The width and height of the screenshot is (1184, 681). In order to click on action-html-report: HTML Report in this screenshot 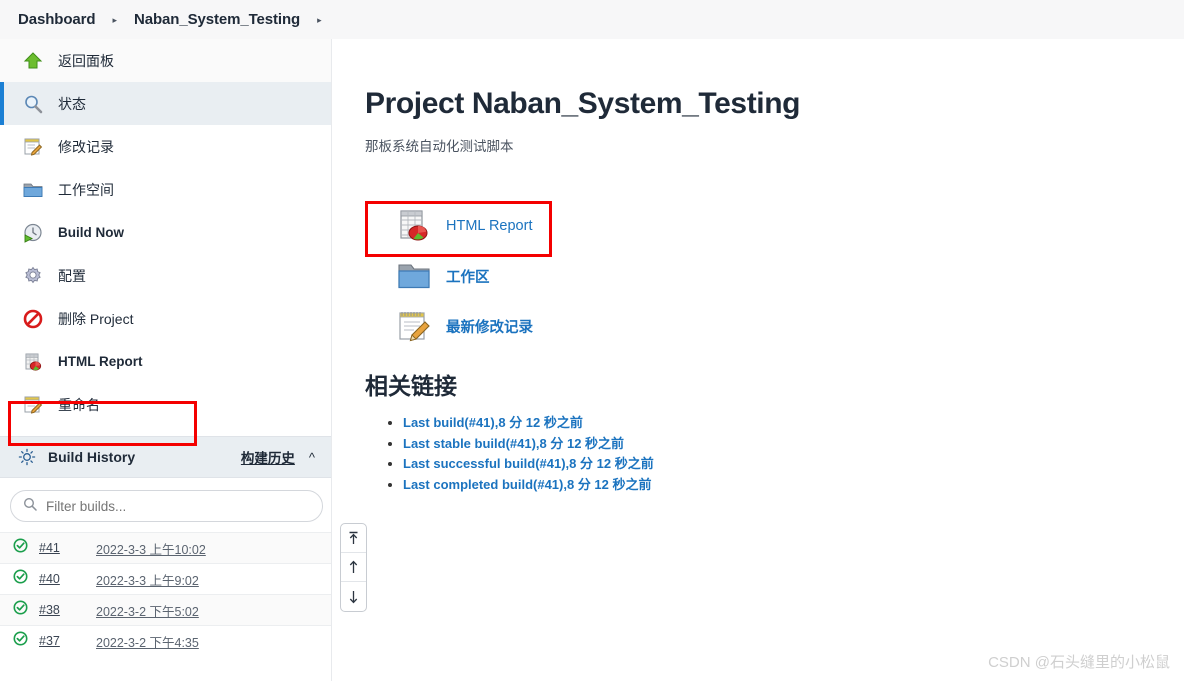, I will do `click(774, 229)`.